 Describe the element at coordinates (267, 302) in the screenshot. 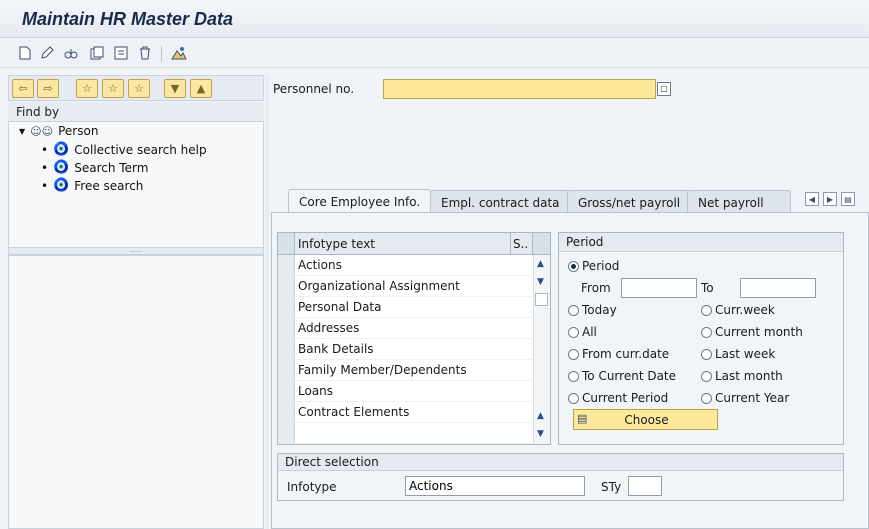

I see `vertical-splitter` at that location.